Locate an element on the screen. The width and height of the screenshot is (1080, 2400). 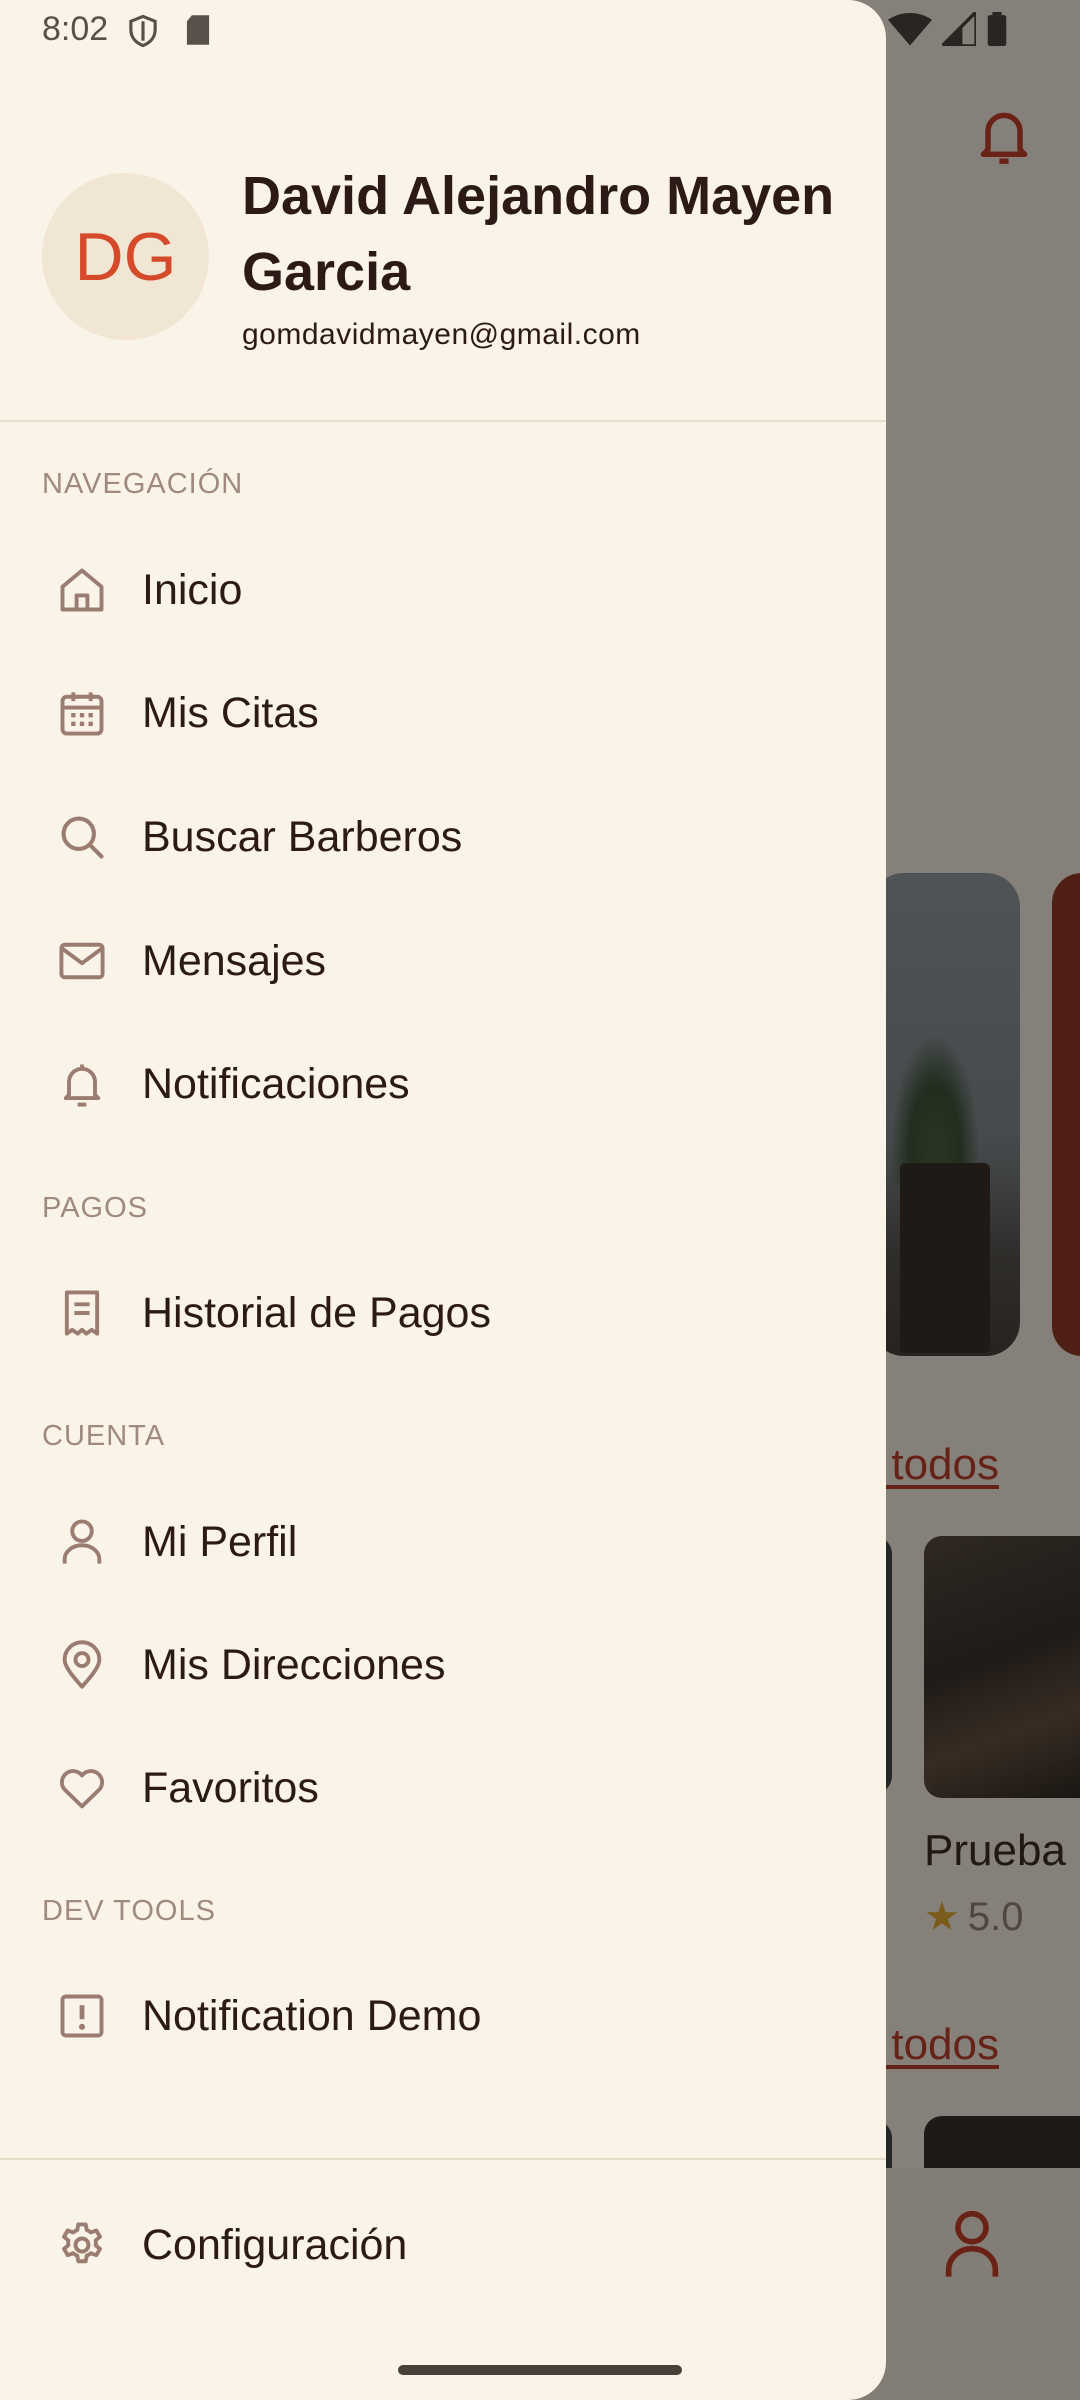
menu-item-notification-demo: Notification Demo is located at coordinates (443, 2016).